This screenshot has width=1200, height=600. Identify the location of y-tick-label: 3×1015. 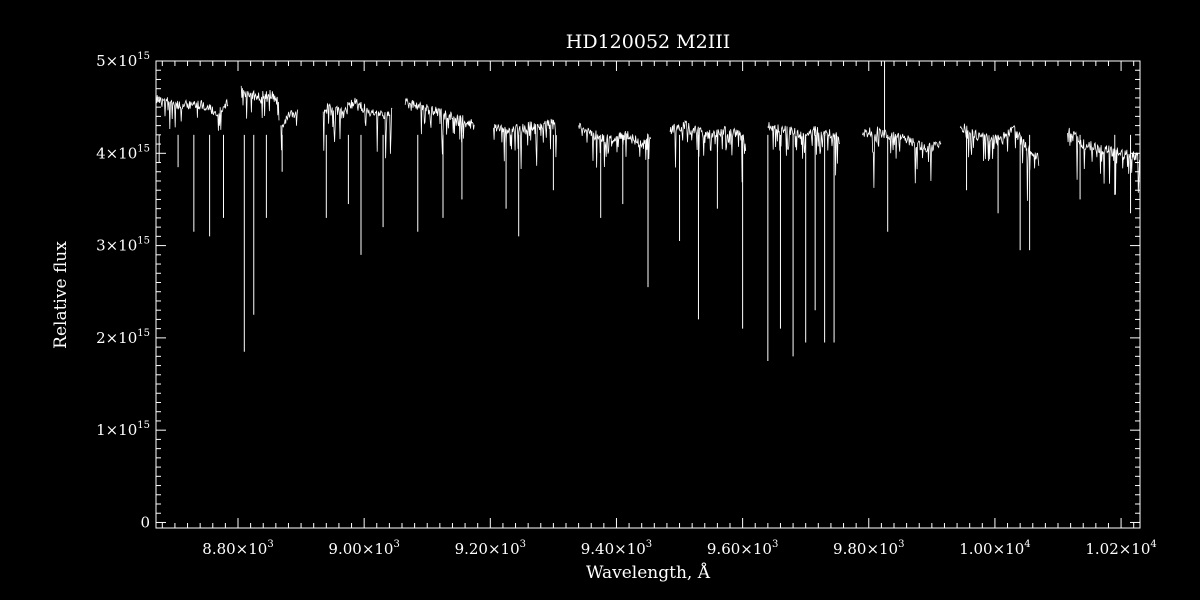
(123, 245).